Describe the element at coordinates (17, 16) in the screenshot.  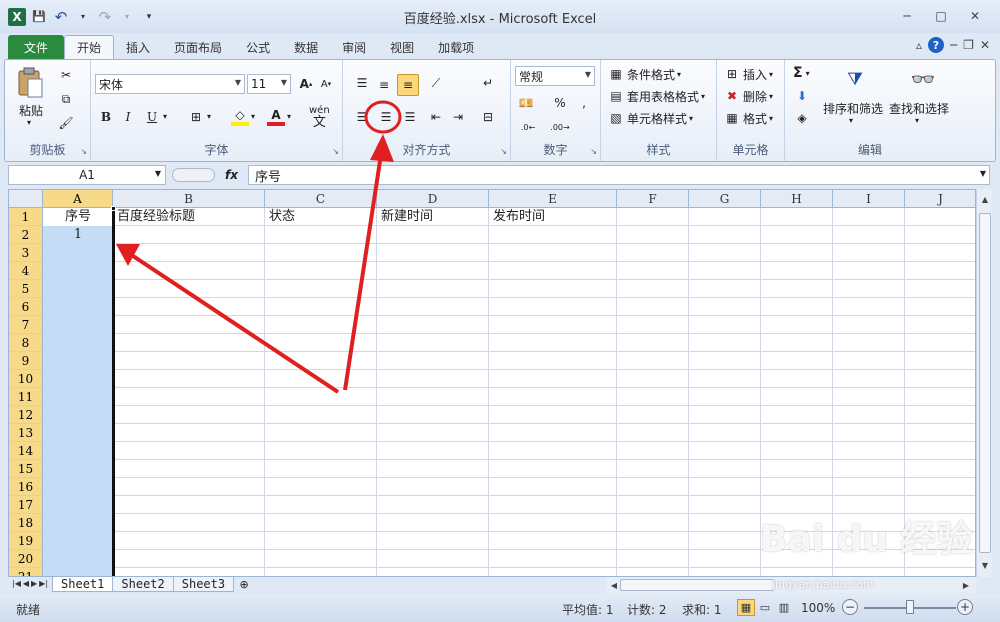
I see `excel-logo-icon: X` at that location.